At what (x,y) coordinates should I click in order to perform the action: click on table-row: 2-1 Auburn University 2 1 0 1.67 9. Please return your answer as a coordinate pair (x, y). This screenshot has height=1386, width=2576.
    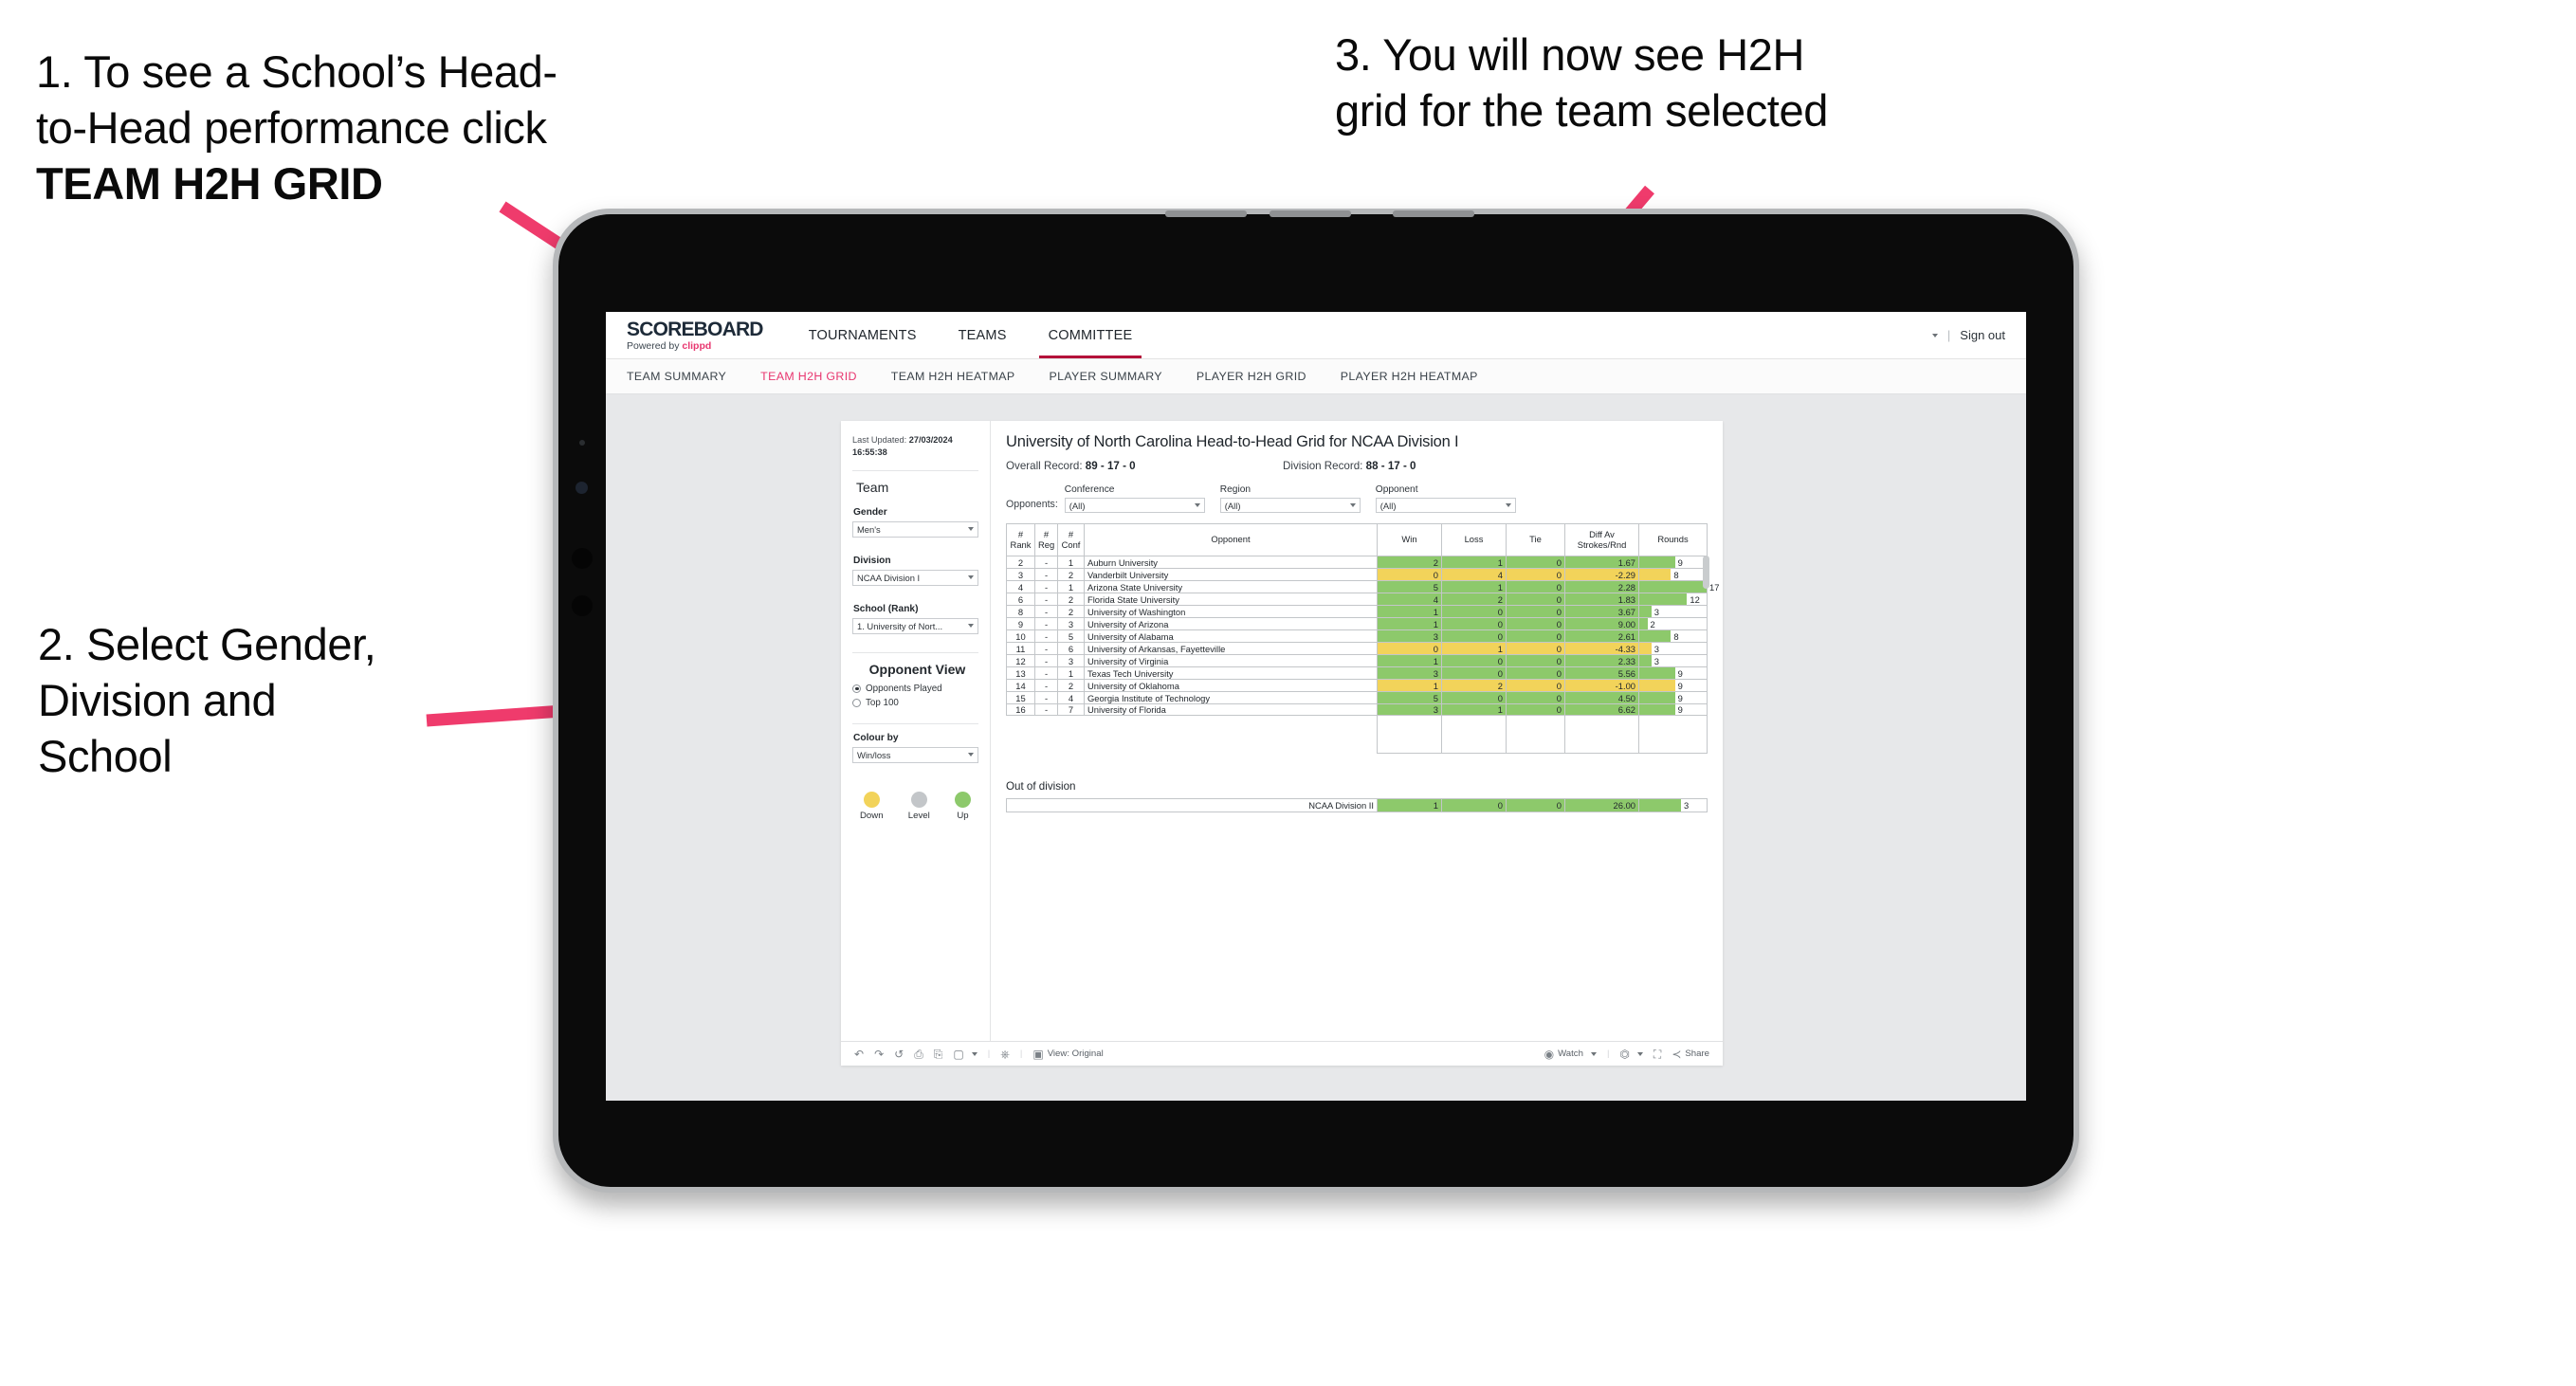
    Looking at the image, I should click on (1357, 562).